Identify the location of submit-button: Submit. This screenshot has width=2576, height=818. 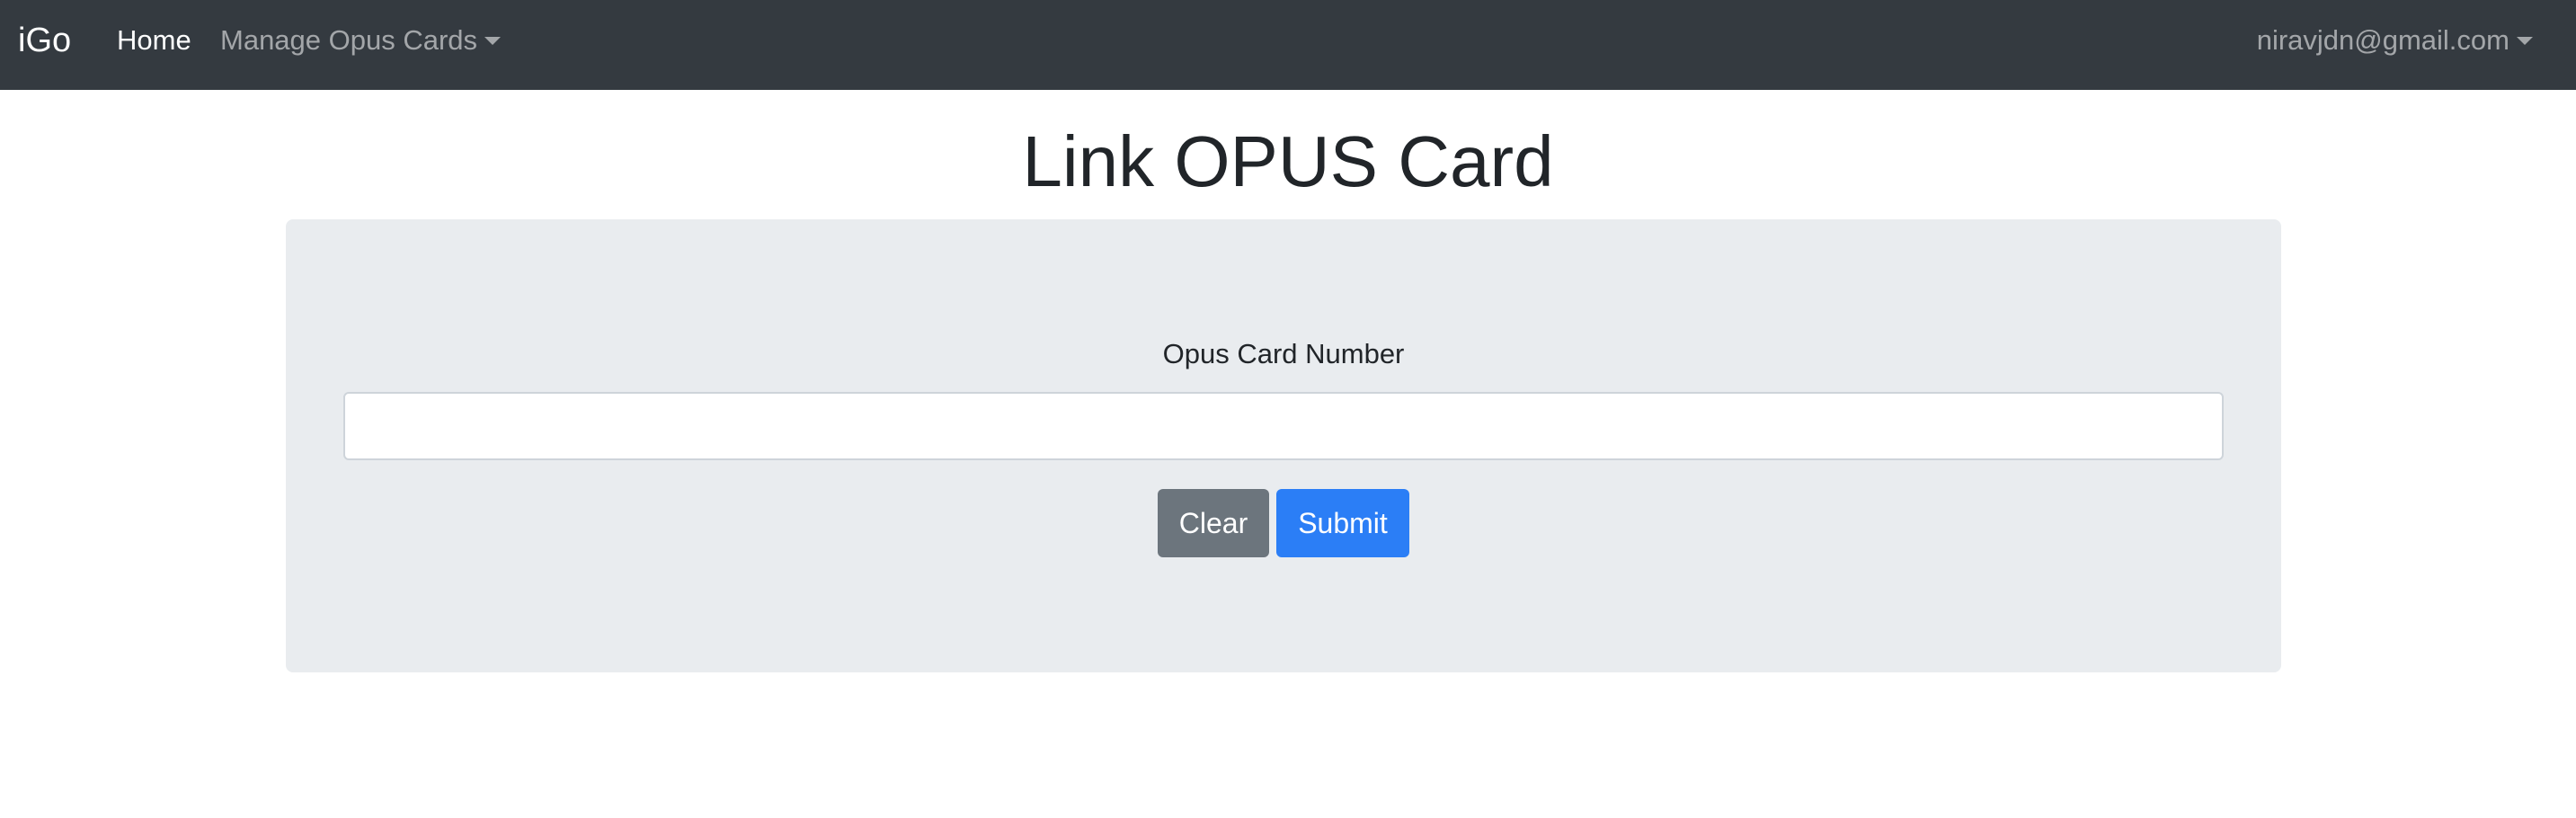
(1342, 523).